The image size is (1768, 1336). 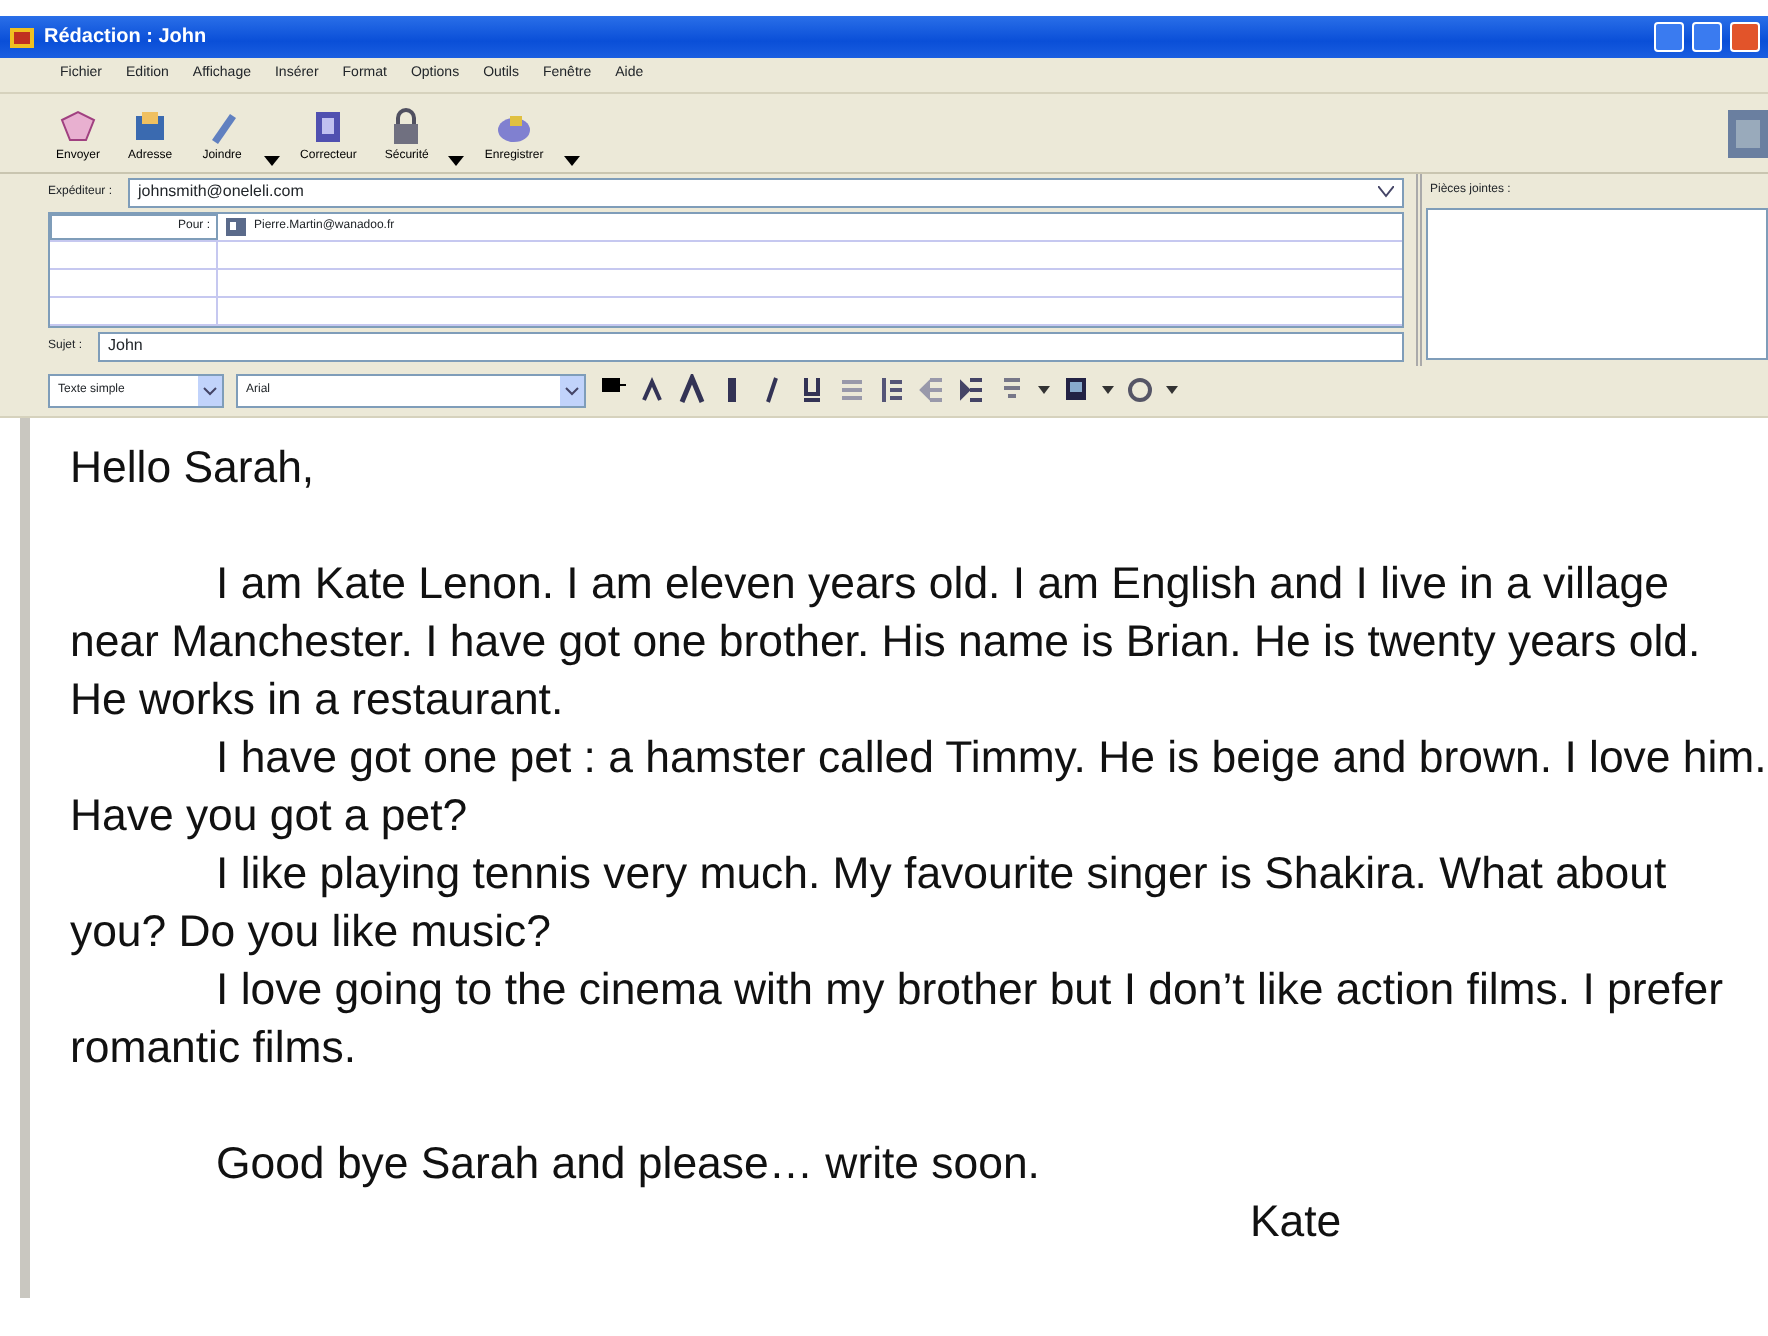 I want to click on numbered-list-icon, so click(x=892, y=390).